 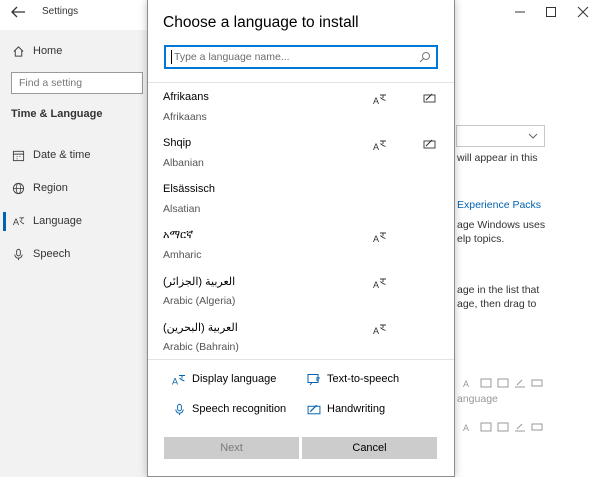 I want to click on text-fragment-3: age Windows uses, so click(x=501, y=225).